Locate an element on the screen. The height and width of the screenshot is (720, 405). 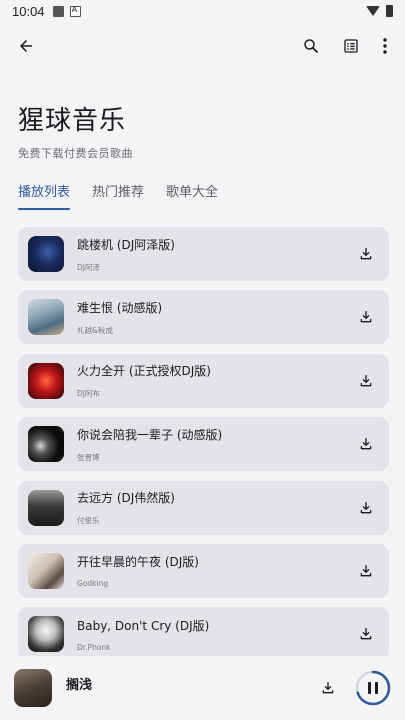
page-title: 猩球音乐 is located at coordinates (72, 121).